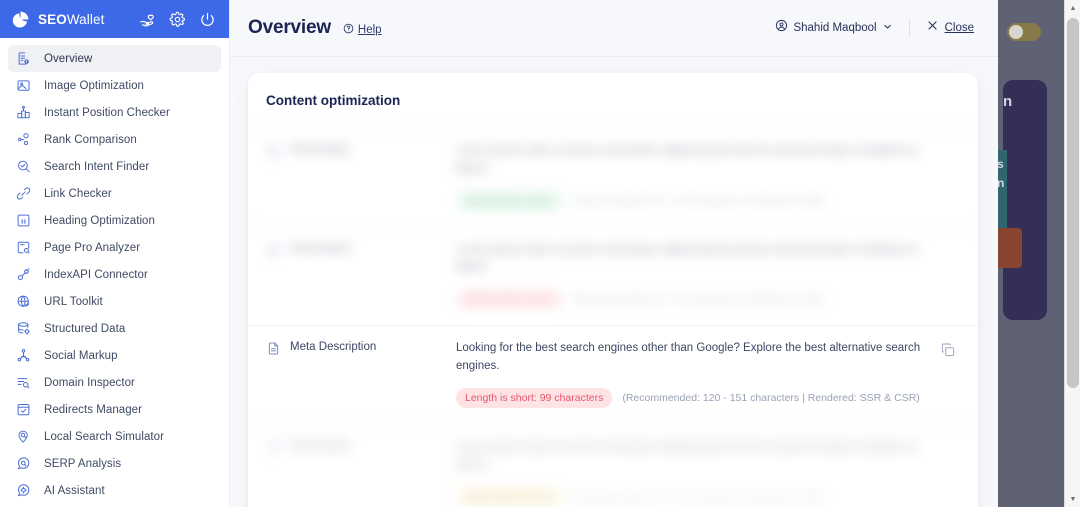 The image size is (1080, 507). I want to click on search-check-icon, so click(23, 166).